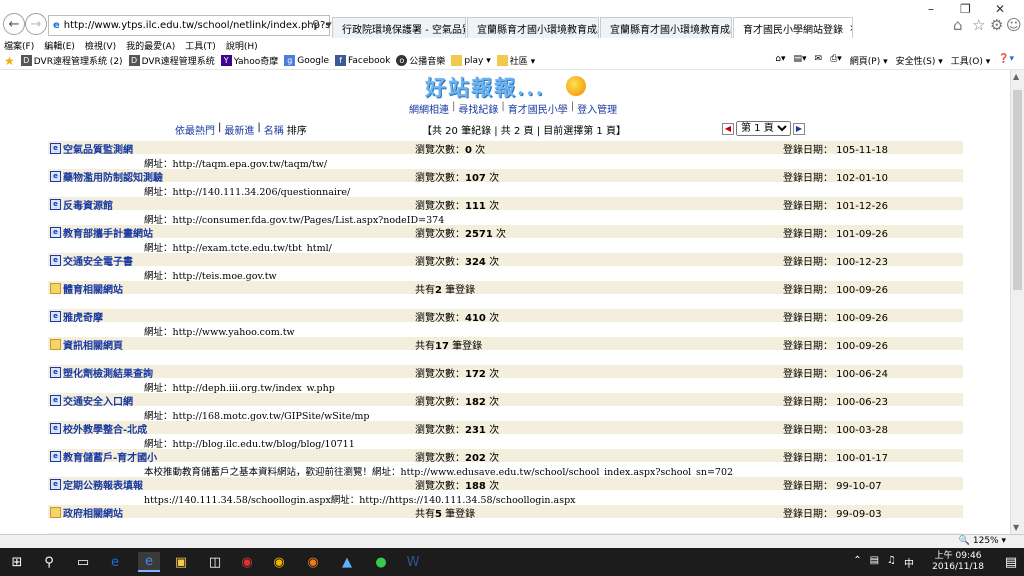 Image resolution: width=1024 pixels, height=576 pixels. I want to click on tab-close-icon: ×, so click(850, 28).